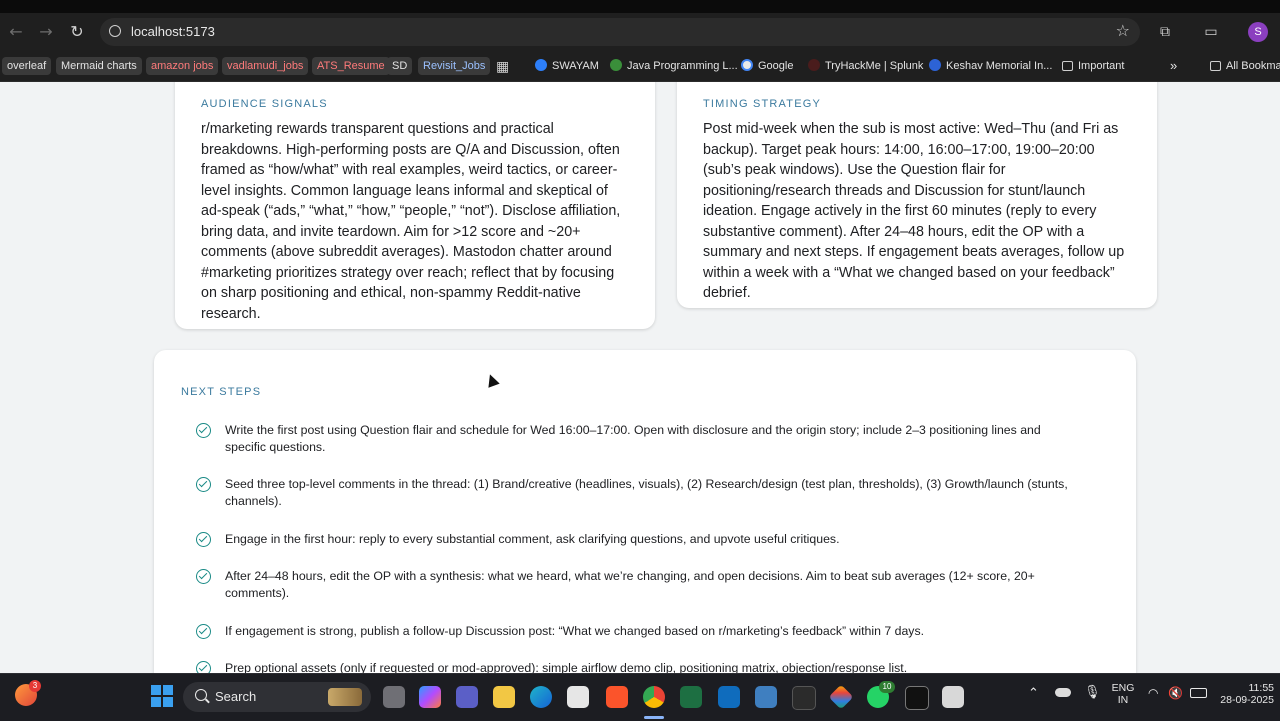 This screenshot has height=721, width=1280. I want to click on whatsapp-badge: 10, so click(887, 687).